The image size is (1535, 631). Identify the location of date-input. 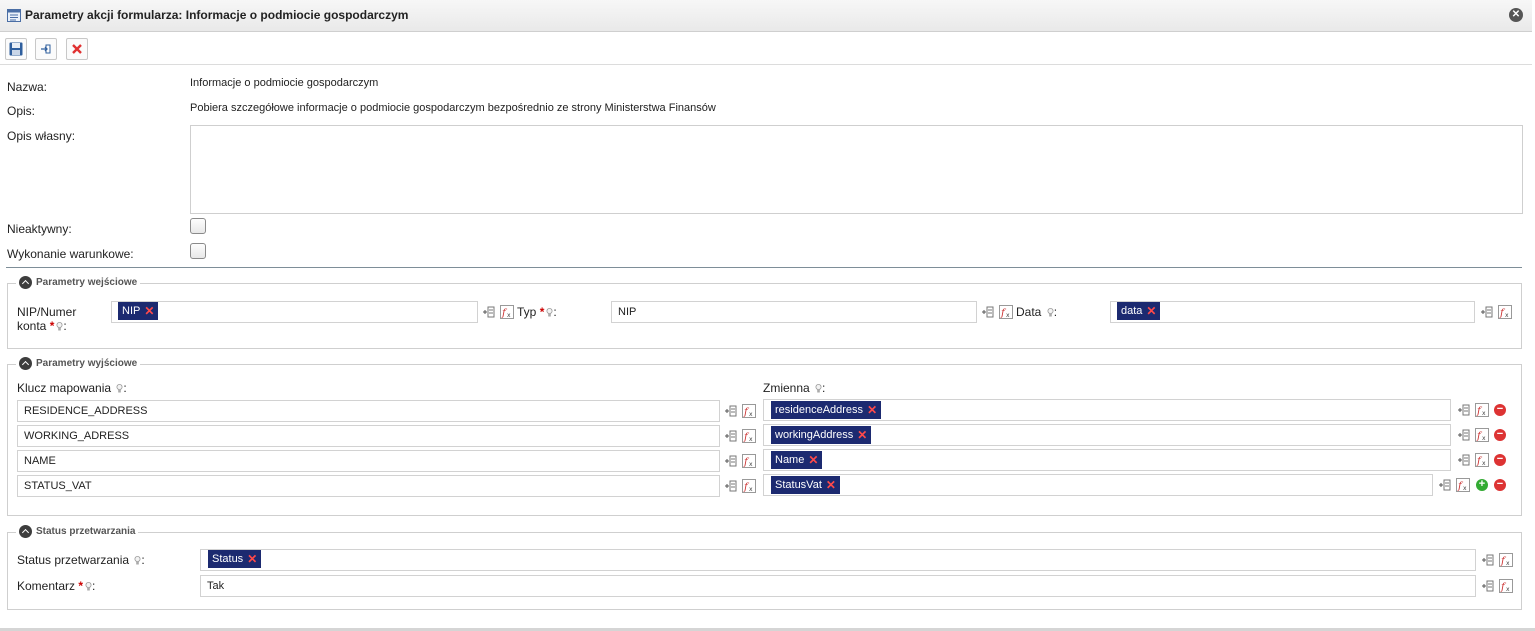
(1292, 312).